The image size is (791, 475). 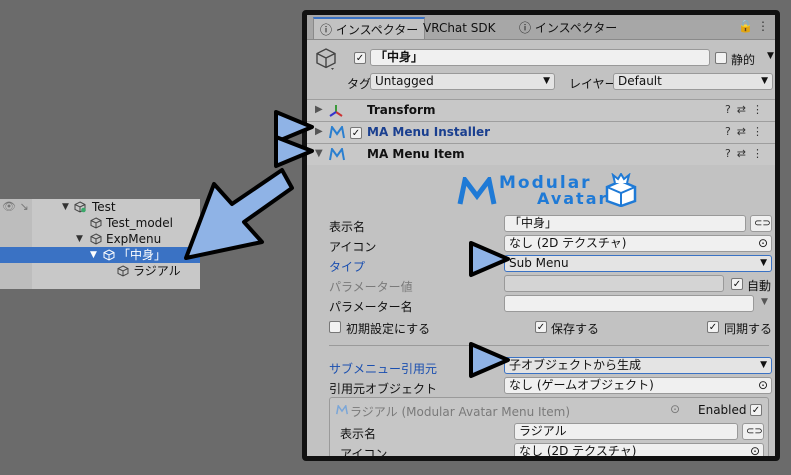 What do you see at coordinates (388, 329) in the screenshot?
I see `initial-label: 初期設定にする` at bounding box center [388, 329].